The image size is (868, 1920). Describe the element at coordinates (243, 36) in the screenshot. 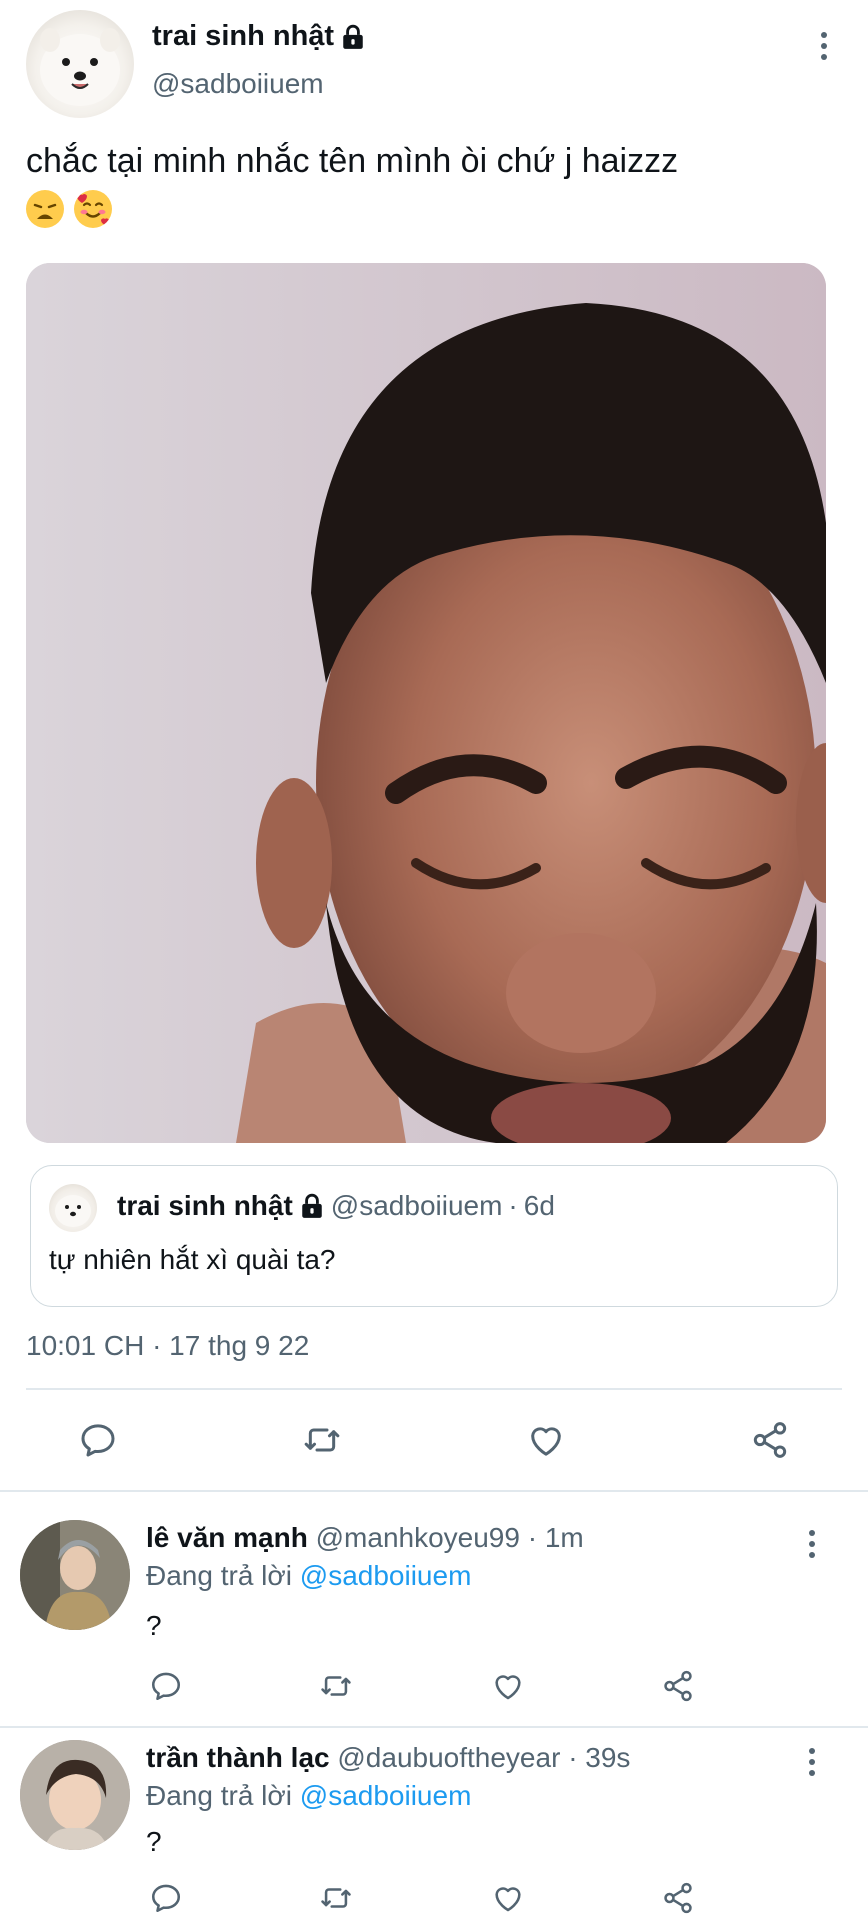

I see `author-name: trai sinh nhật` at that location.